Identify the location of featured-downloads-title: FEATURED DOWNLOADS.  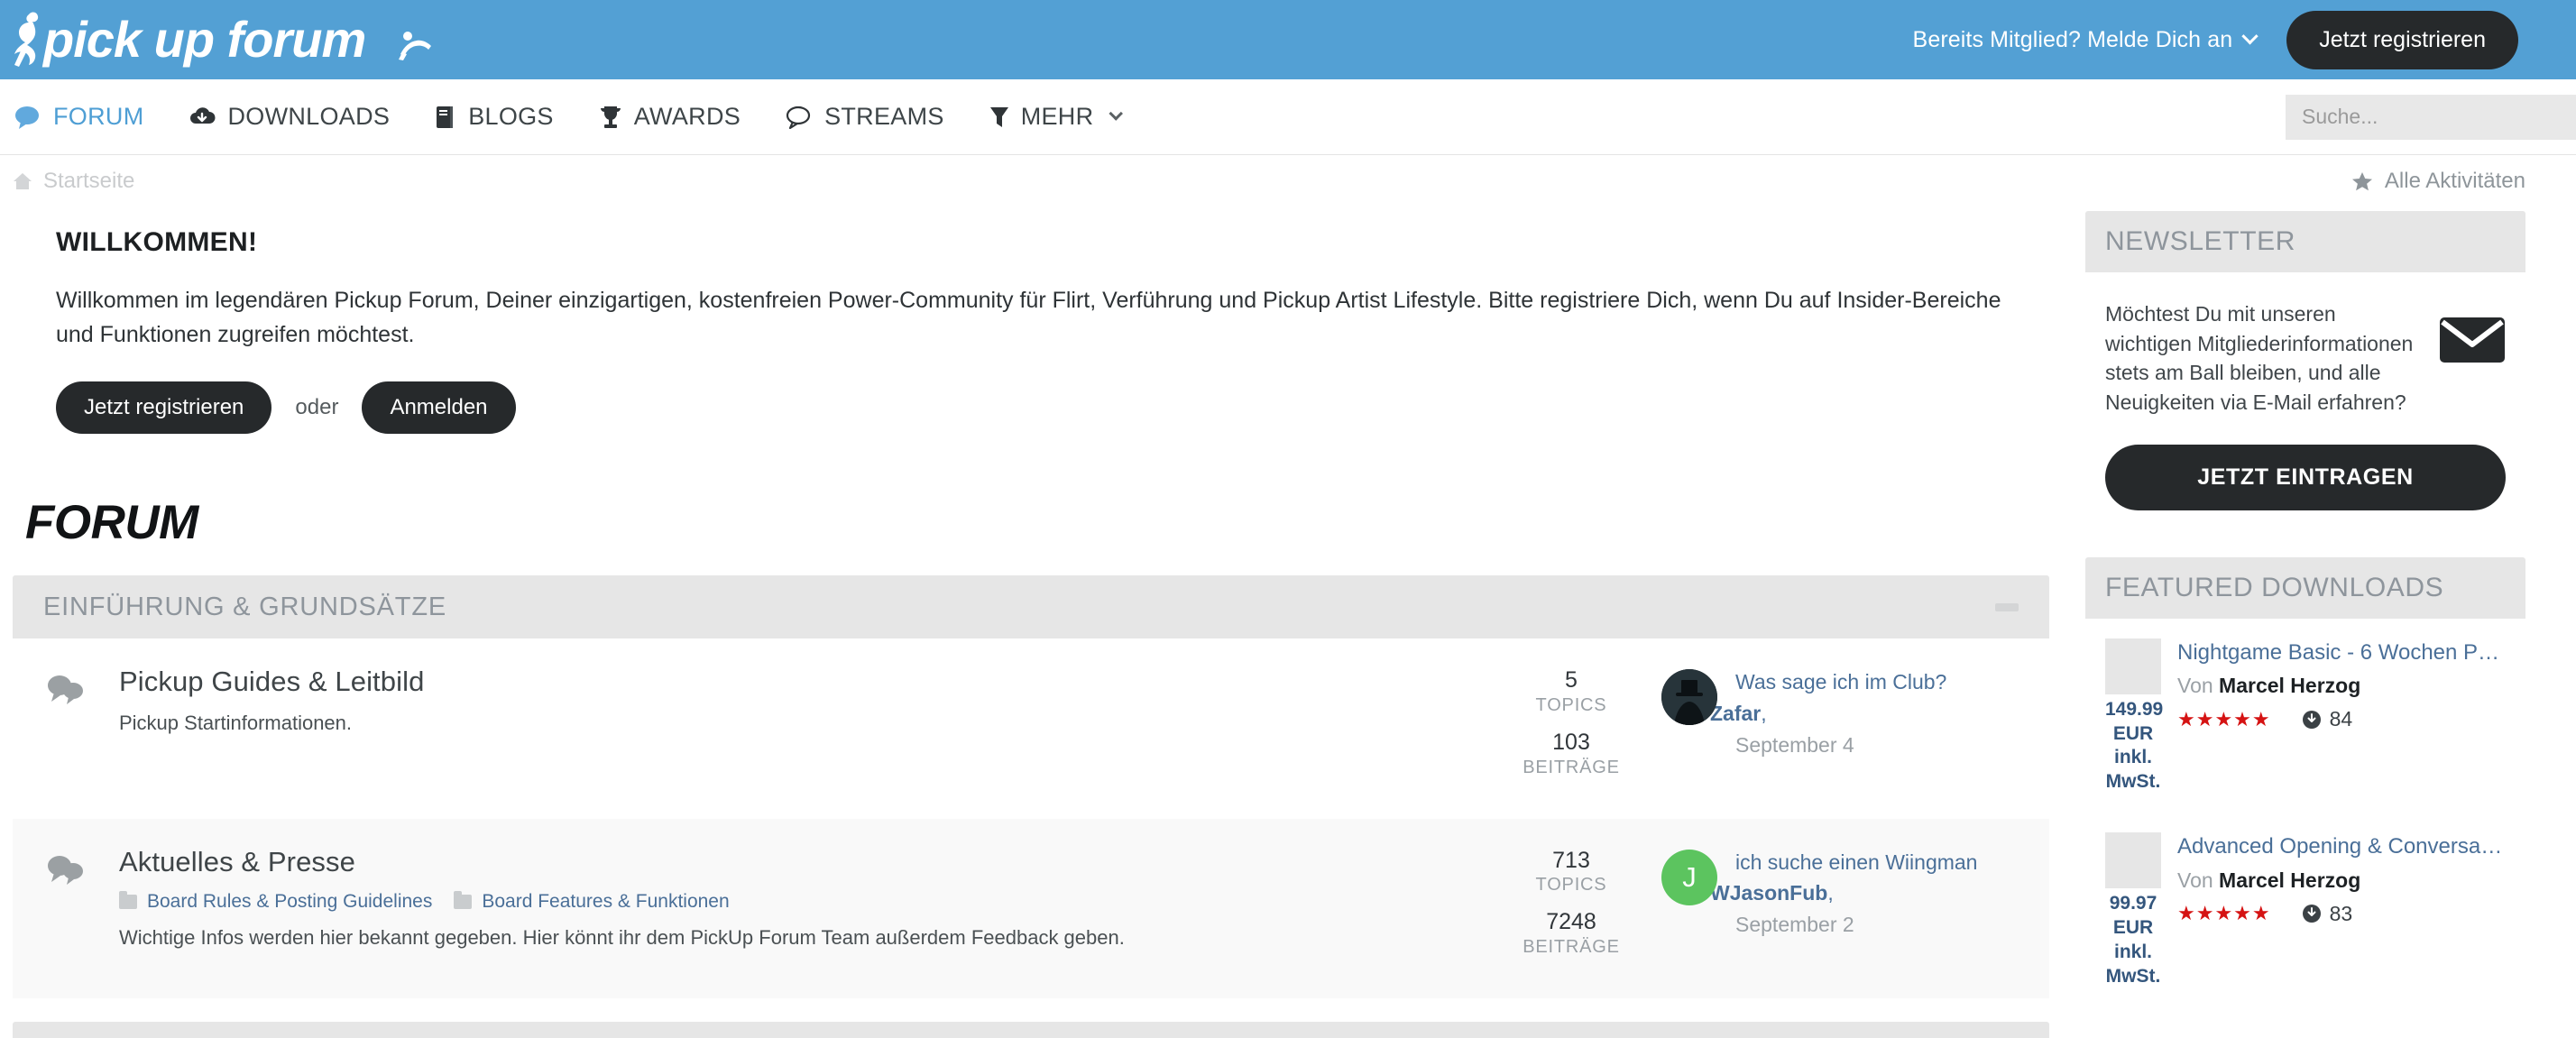
(2275, 587).